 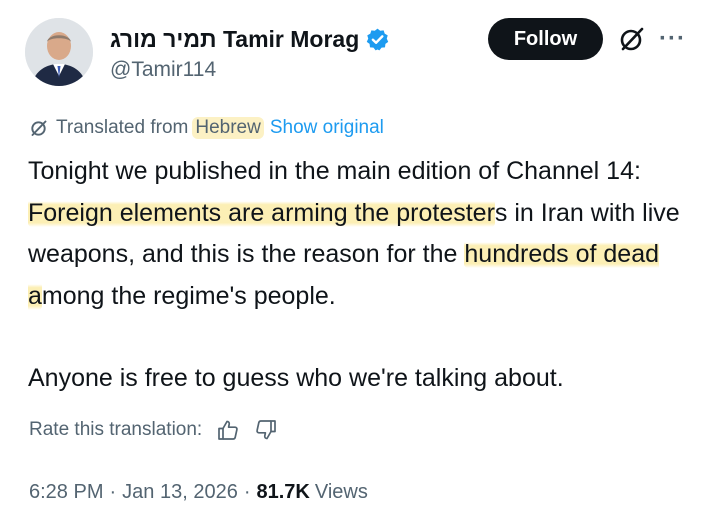 I want to click on rate-translation-row: Rate this translation:, so click(x=153, y=430).